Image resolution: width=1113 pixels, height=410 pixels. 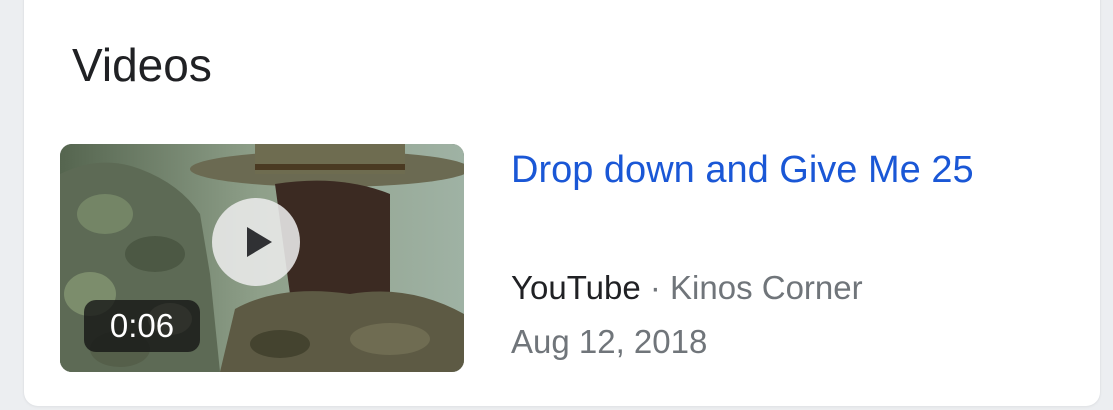 What do you see at coordinates (142, 326) in the screenshot?
I see `video-duration: 0:06` at bounding box center [142, 326].